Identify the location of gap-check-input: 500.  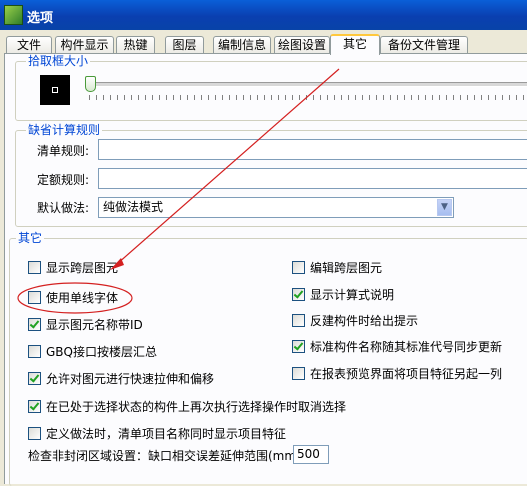
(311, 454).